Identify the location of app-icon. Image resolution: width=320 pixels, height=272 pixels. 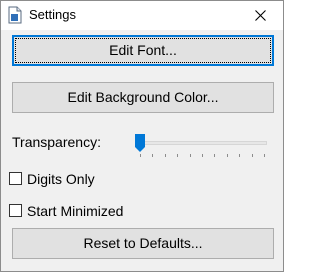
(15, 15).